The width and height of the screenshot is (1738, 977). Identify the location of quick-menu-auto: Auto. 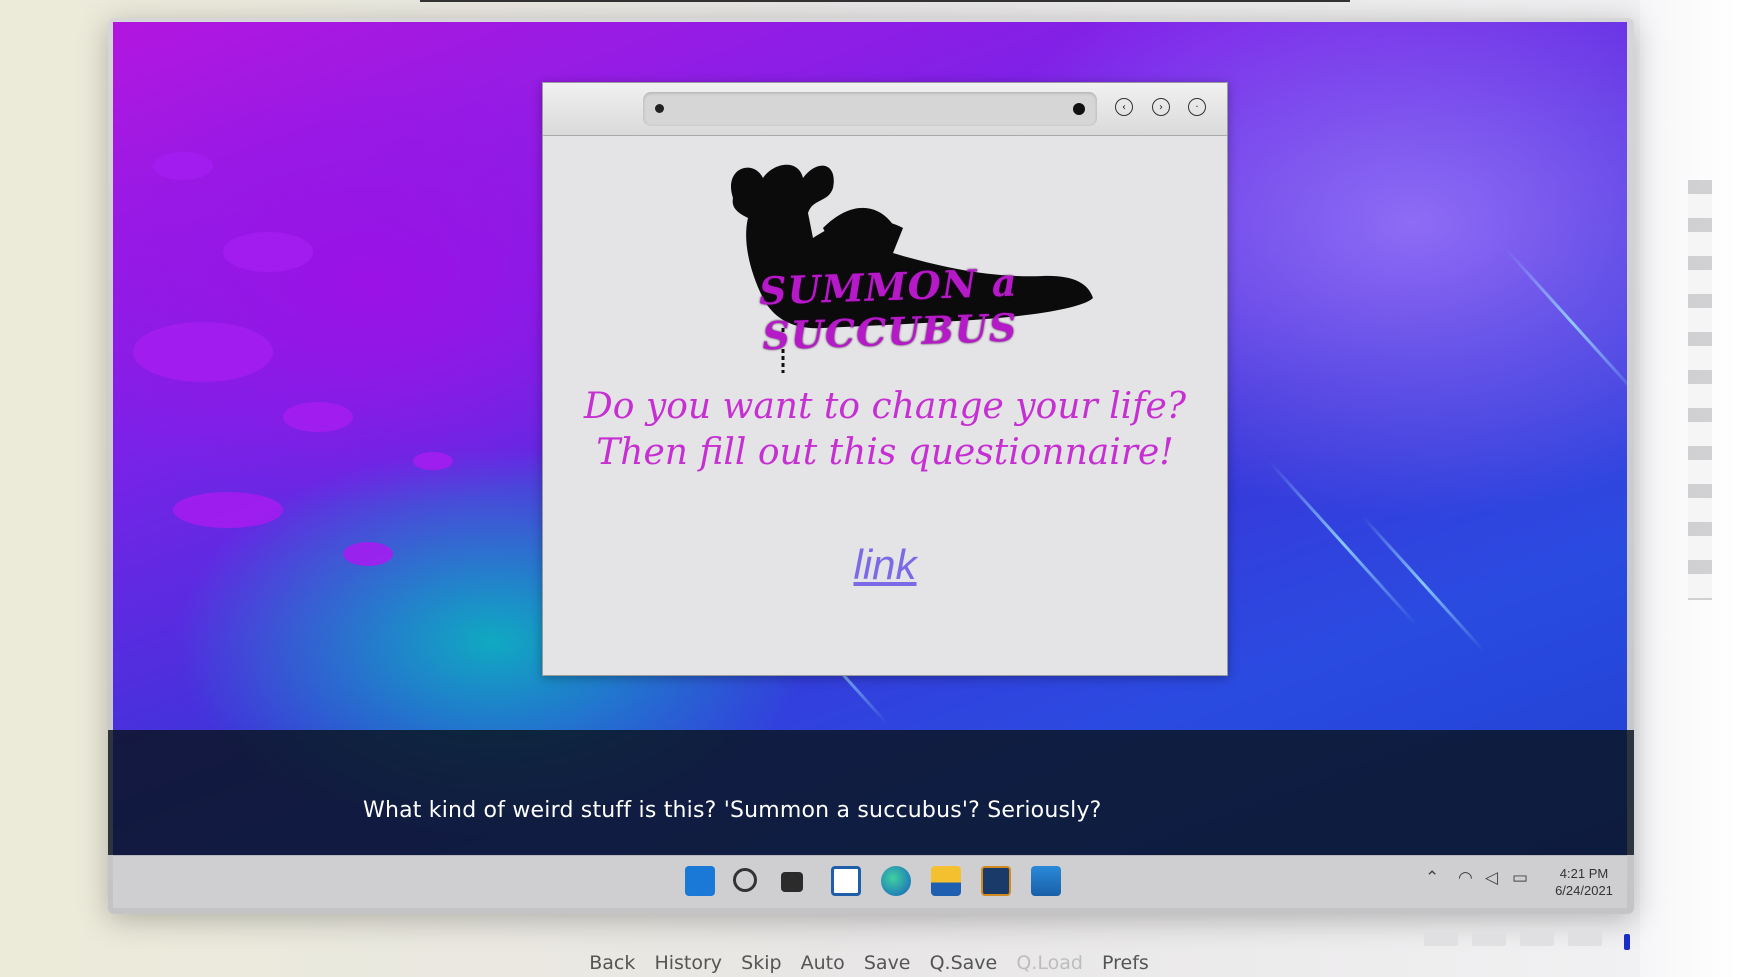
(823, 963).